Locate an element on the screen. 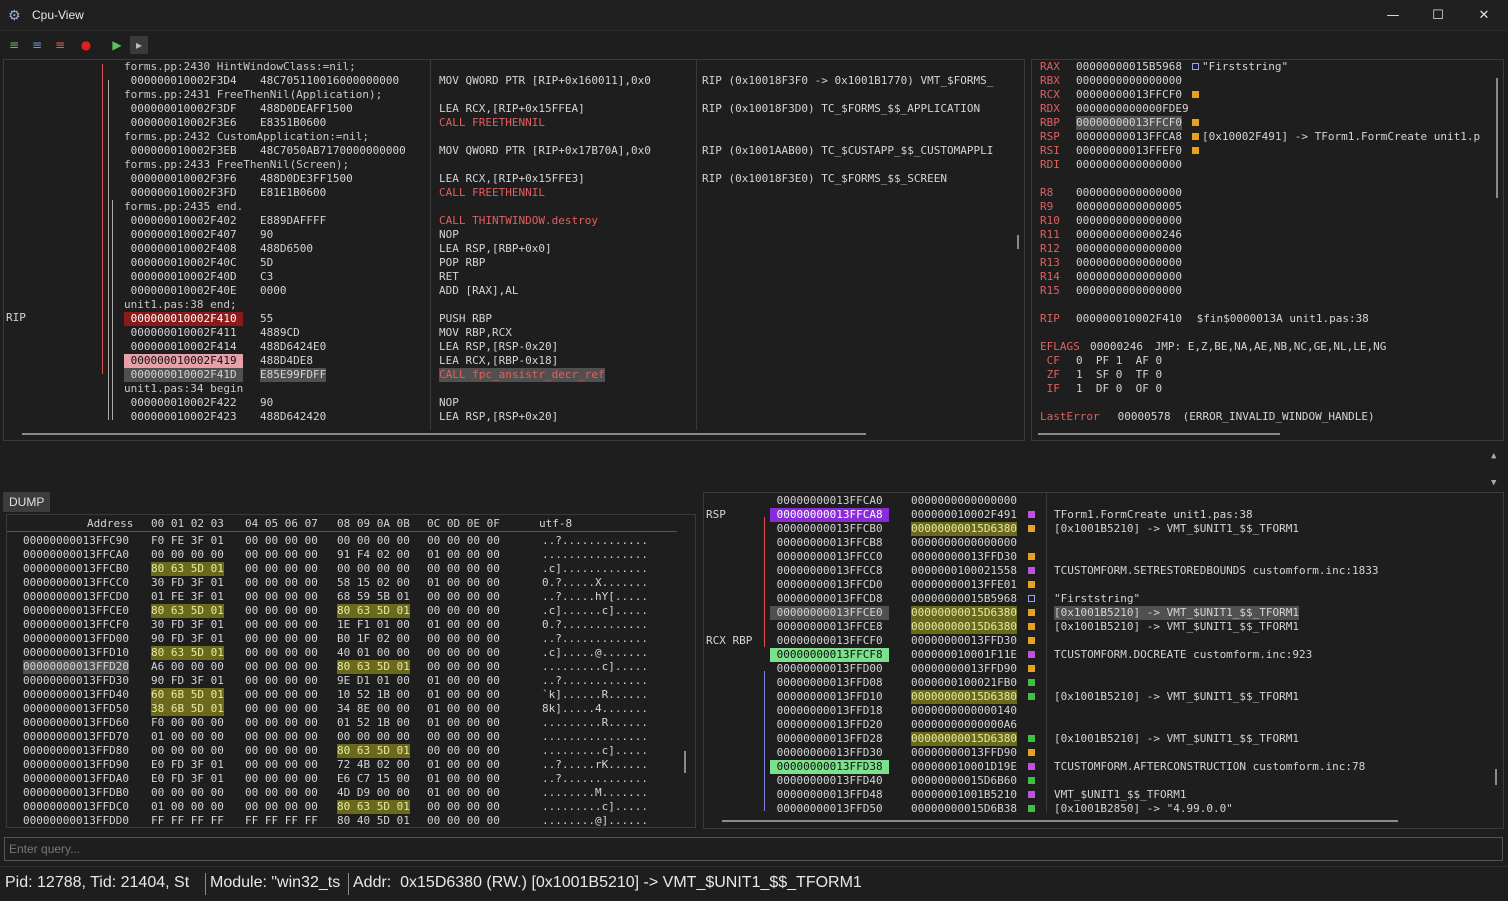  dump-bytes: A6 00 00 00 is located at coordinates (187, 666).